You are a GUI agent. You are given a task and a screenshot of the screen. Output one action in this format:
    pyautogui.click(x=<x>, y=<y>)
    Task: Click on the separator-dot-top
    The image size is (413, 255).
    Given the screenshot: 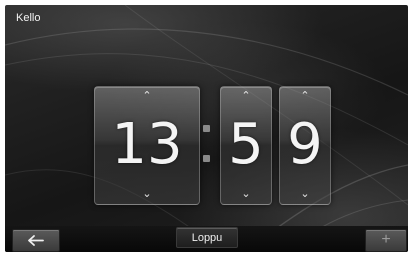 What is the action you would take?
    pyautogui.click(x=206, y=128)
    